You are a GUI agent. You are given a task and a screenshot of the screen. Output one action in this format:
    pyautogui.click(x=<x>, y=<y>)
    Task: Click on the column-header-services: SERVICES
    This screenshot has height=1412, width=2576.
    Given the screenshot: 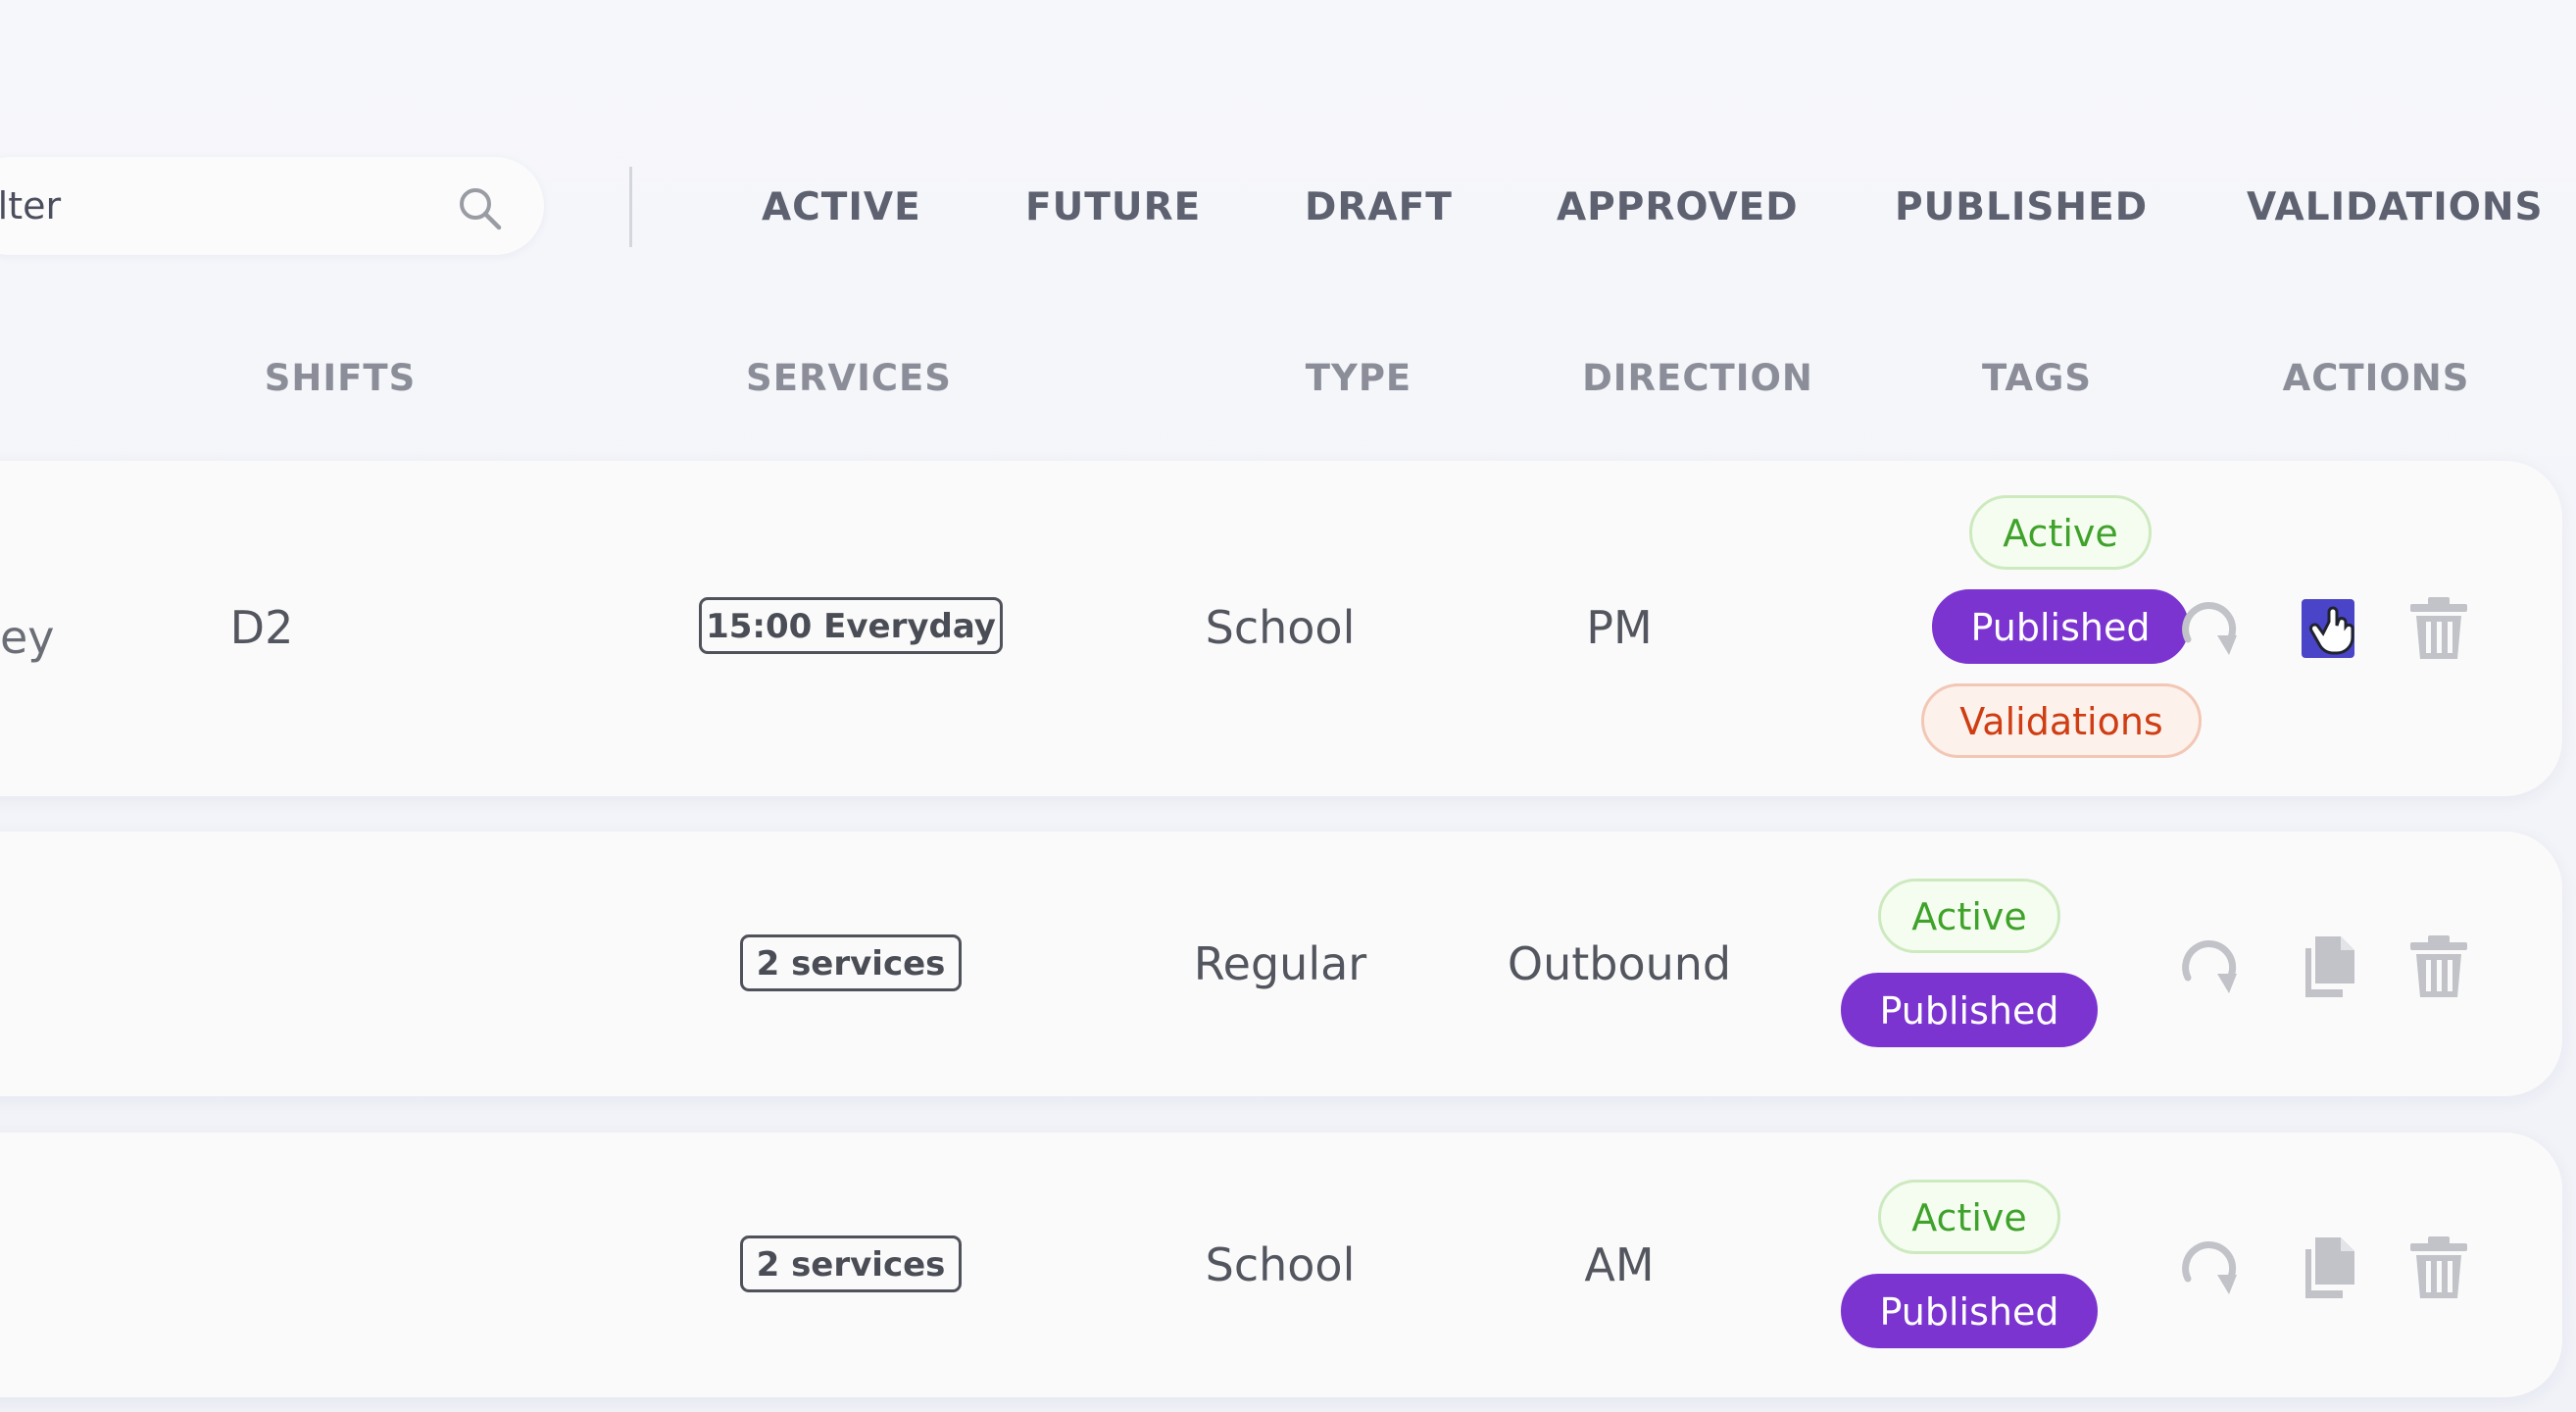 What is the action you would take?
    pyautogui.click(x=849, y=378)
    